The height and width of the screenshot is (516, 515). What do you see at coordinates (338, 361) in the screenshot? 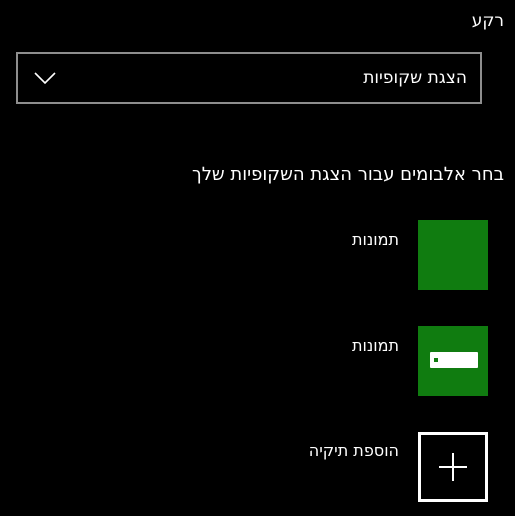
I see `album-item-pictures-drive: תמונות` at bounding box center [338, 361].